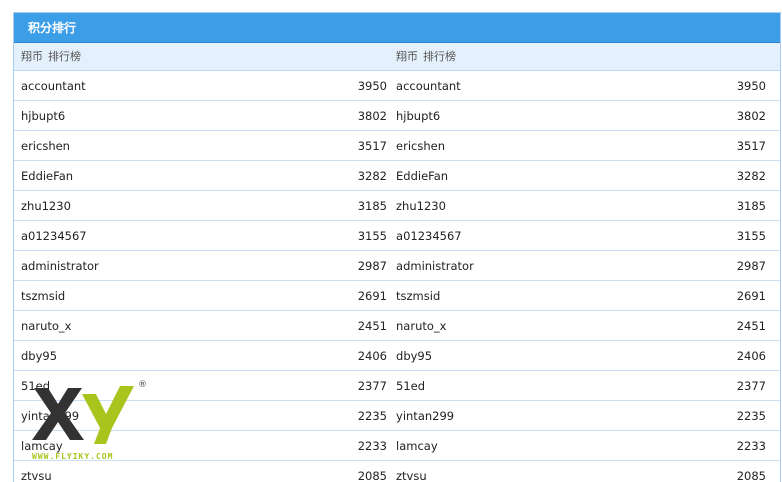 The width and height of the screenshot is (782, 482). Describe the element at coordinates (397, 28) in the screenshot. I see `panel-title: 积分排行` at that location.